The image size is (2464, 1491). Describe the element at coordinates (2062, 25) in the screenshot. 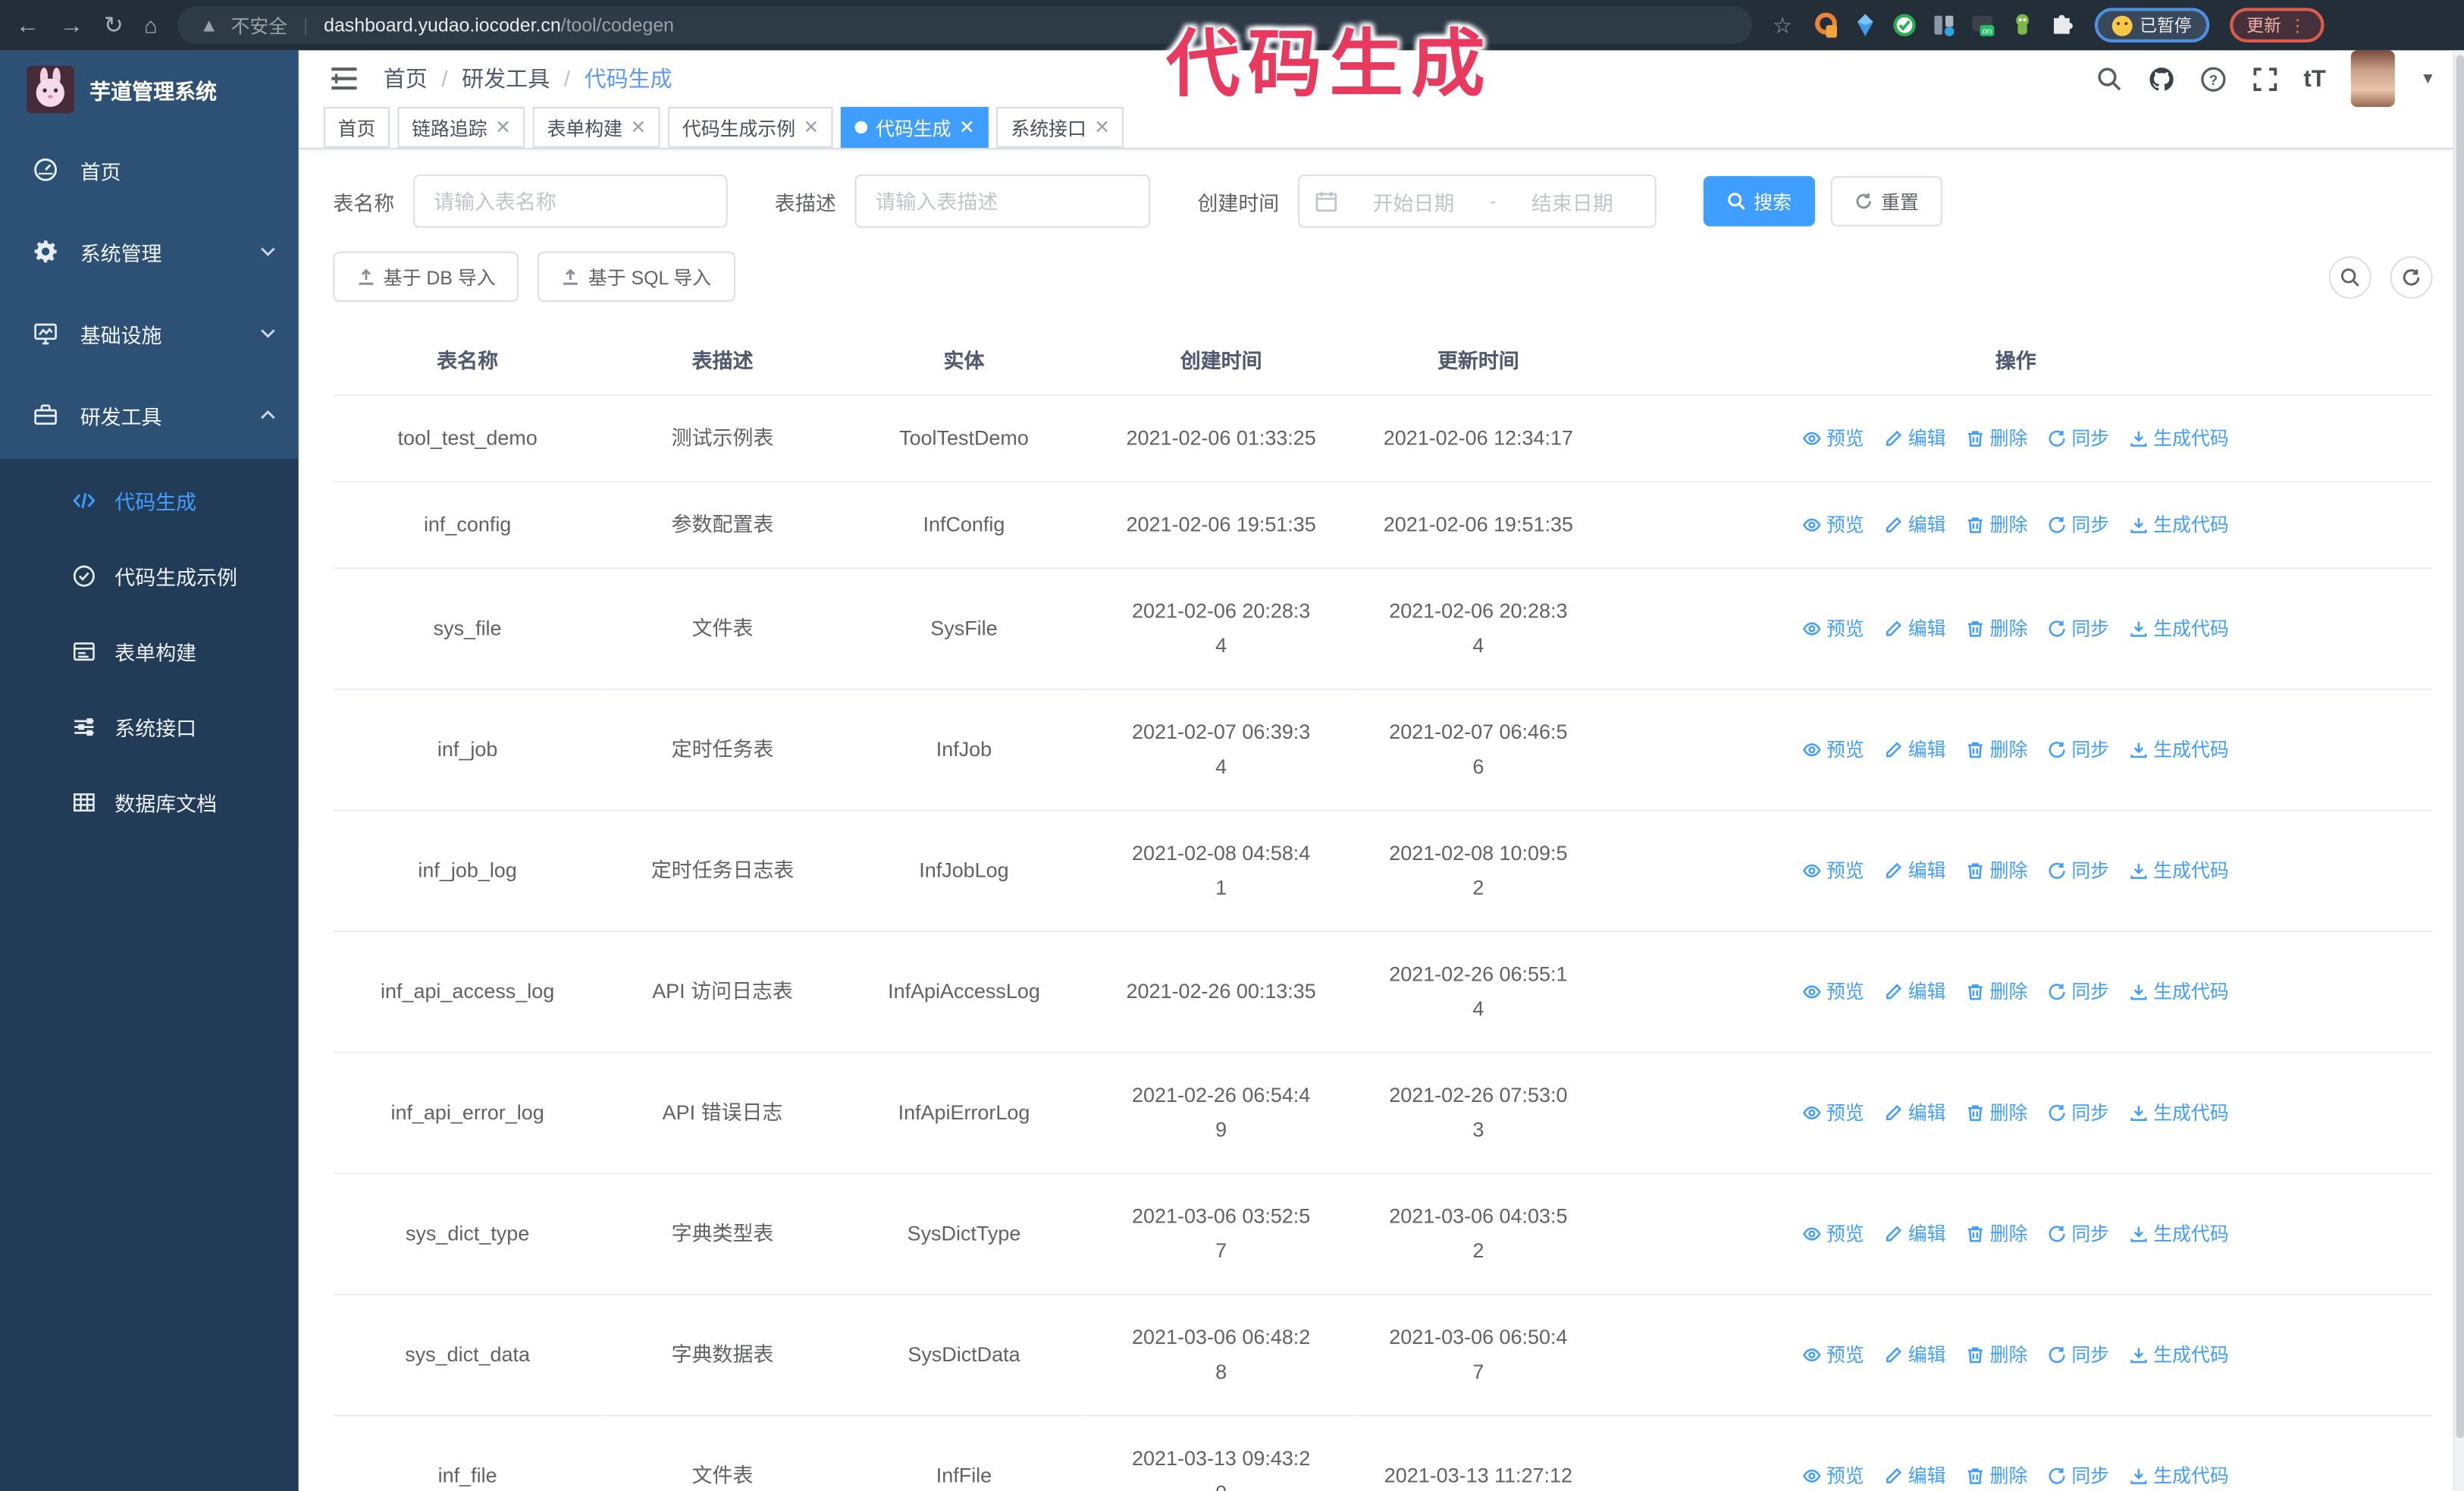

I see `puzzle-extension-icon` at that location.